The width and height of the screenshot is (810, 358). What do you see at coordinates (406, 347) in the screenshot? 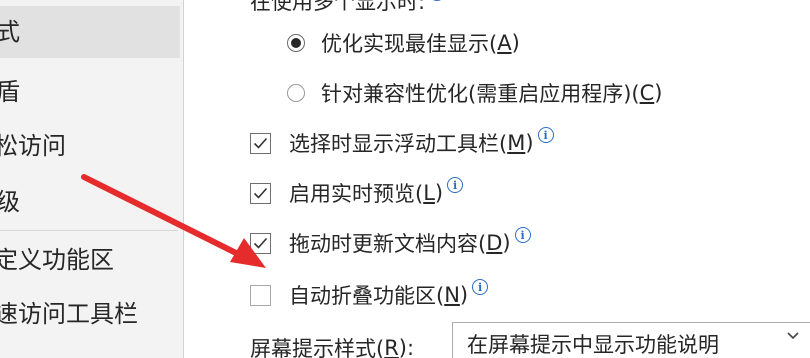
I see `screentip-label-suffix: ):` at bounding box center [406, 347].